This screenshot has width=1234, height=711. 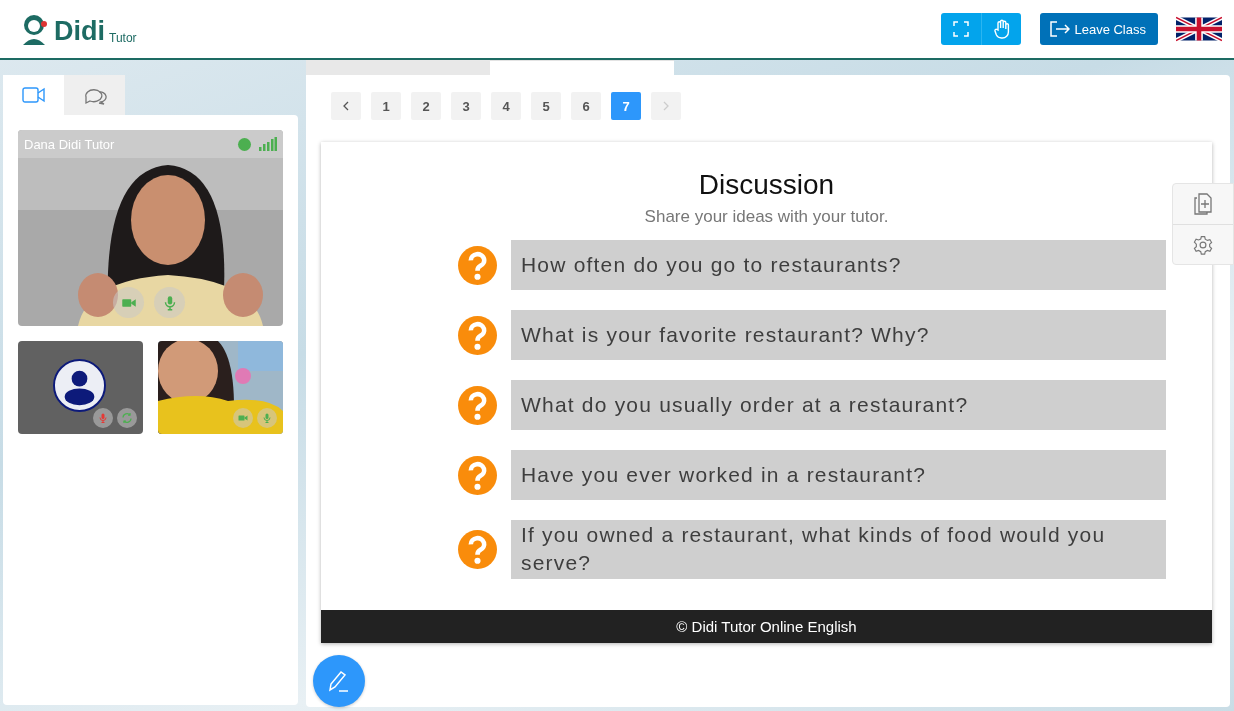 I want to click on avatar-icon, so click(x=79, y=385).